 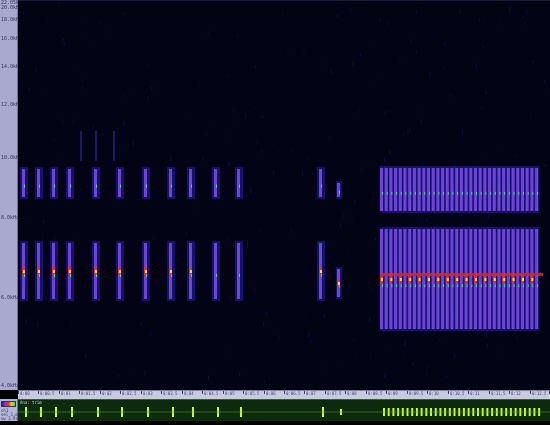 I want to click on energy-band, so click(x=462, y=274).